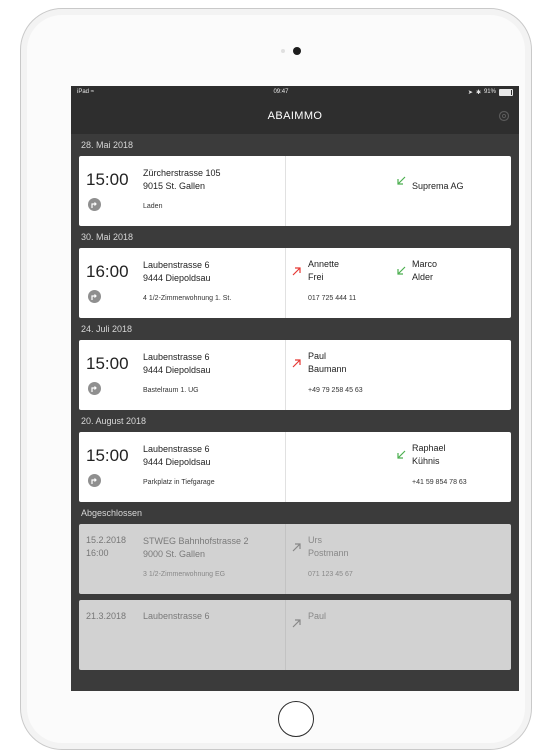  What do you see at coordinates (505, 92) in the screenshot?
I see `battery-icon` at bounding box center [505, 92].